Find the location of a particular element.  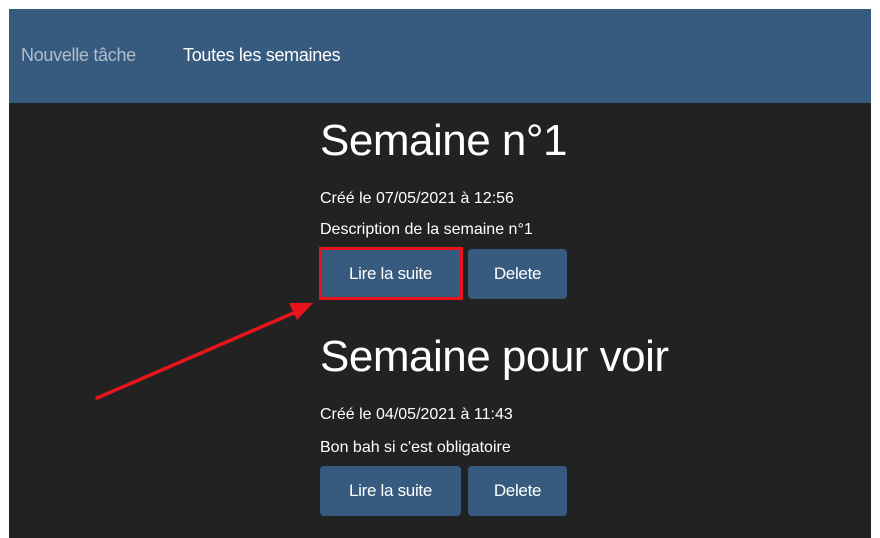

nav-all-weeks-link: Toutes les semaines is located at coordinates (262, 55).